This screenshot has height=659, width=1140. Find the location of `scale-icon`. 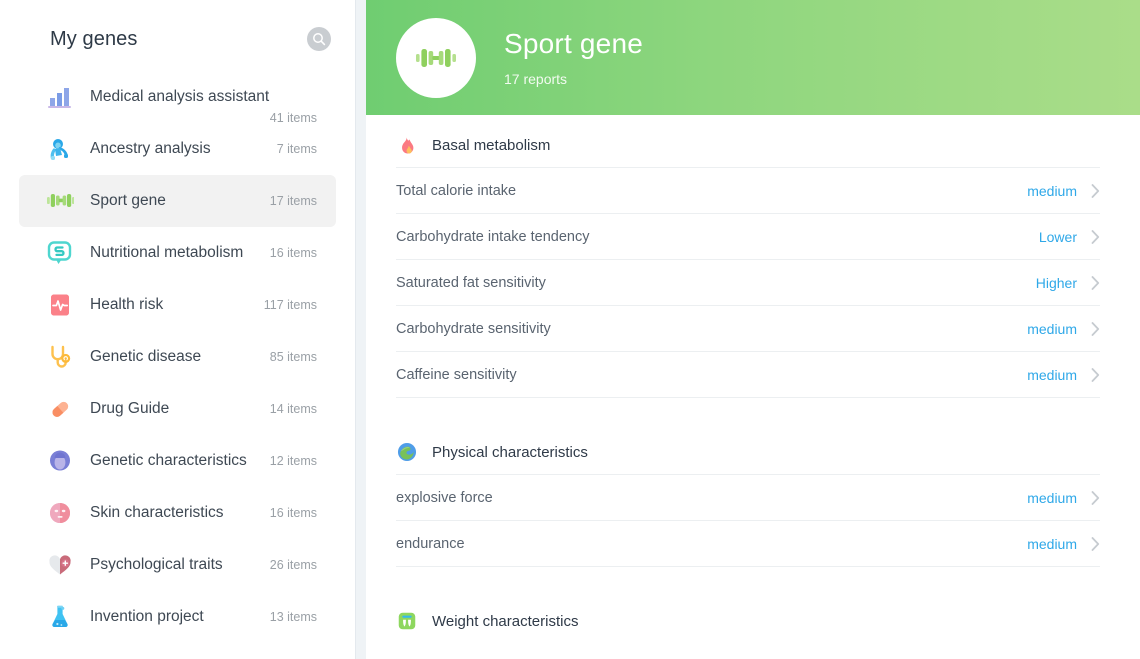

scale-icon is located at coordinates (407, 621).